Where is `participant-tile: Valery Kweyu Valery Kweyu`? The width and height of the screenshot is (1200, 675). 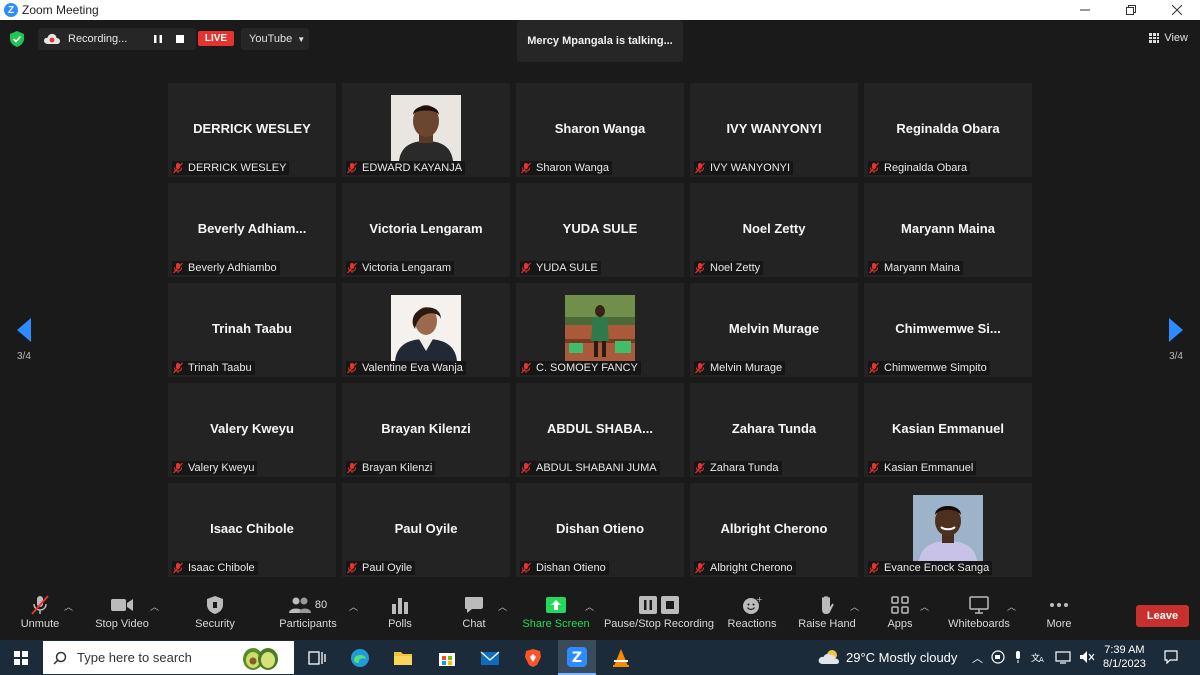
participant-tile: Valery Kweyu Valery Kweyu is located at coordinates (252, 430).